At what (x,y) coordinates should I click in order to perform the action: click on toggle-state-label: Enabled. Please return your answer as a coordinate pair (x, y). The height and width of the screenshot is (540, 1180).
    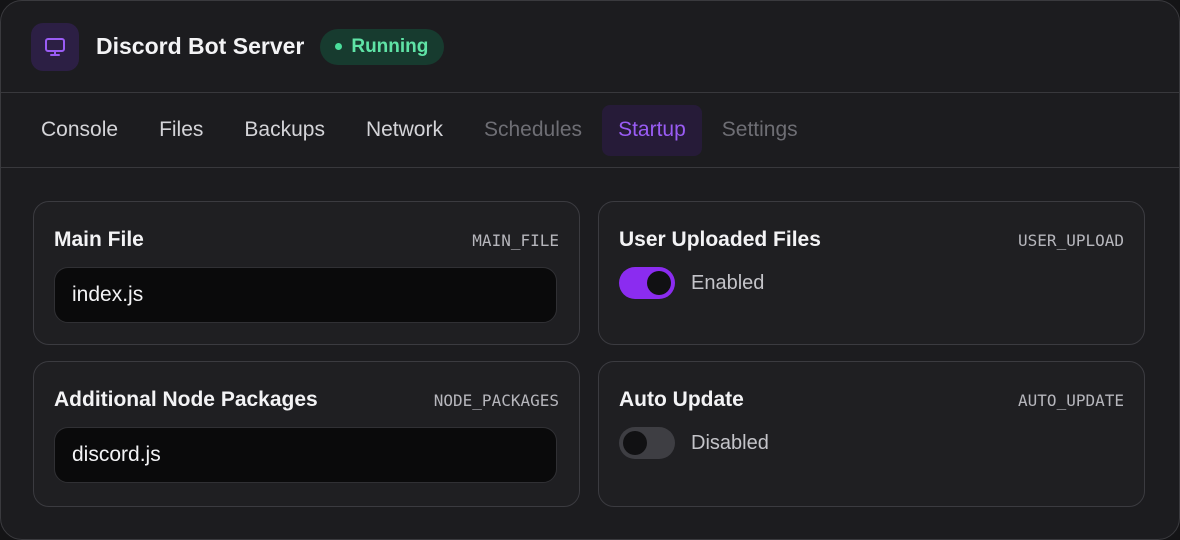
    Looking at the image, I should click on (728, 282).